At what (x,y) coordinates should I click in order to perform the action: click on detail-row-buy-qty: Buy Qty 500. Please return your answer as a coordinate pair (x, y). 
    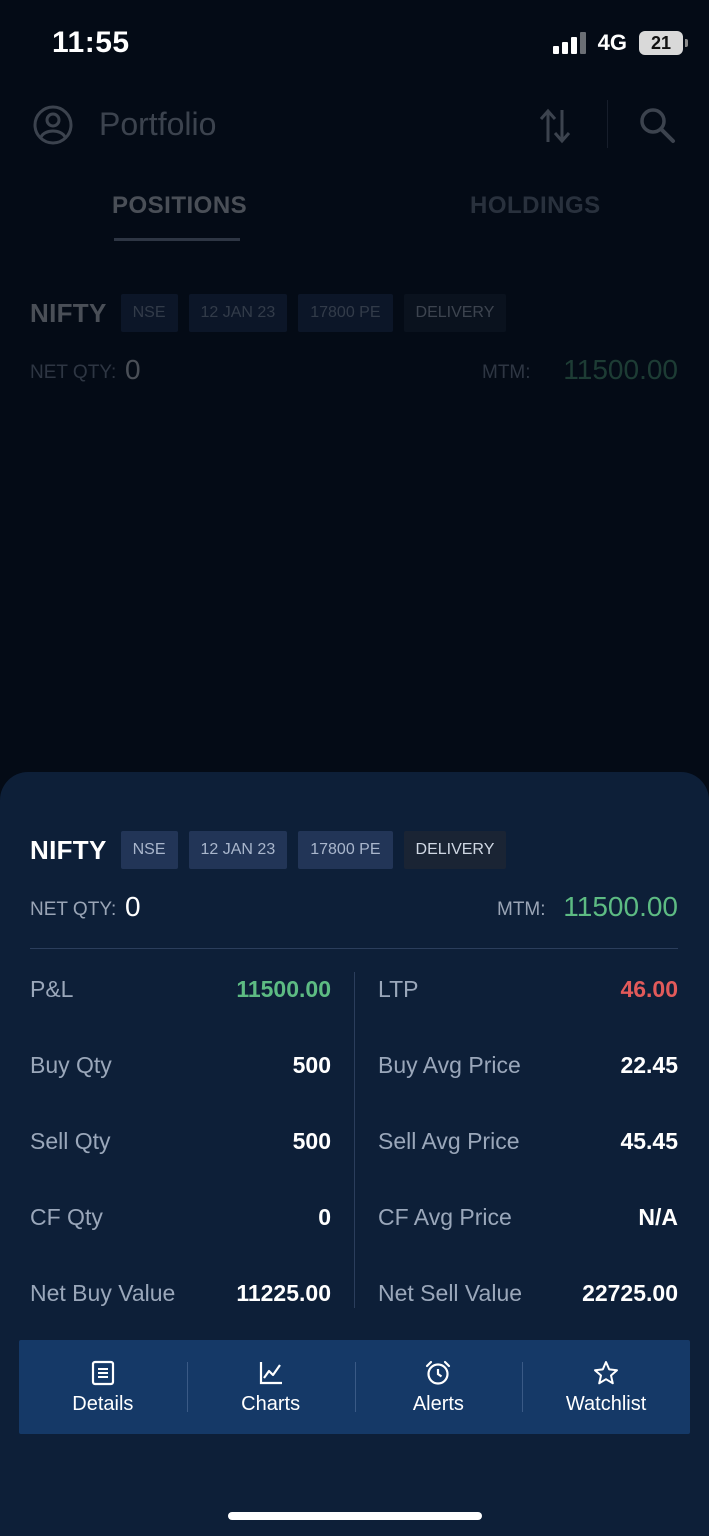
    Looking at the image, I should click on (180, 1084).